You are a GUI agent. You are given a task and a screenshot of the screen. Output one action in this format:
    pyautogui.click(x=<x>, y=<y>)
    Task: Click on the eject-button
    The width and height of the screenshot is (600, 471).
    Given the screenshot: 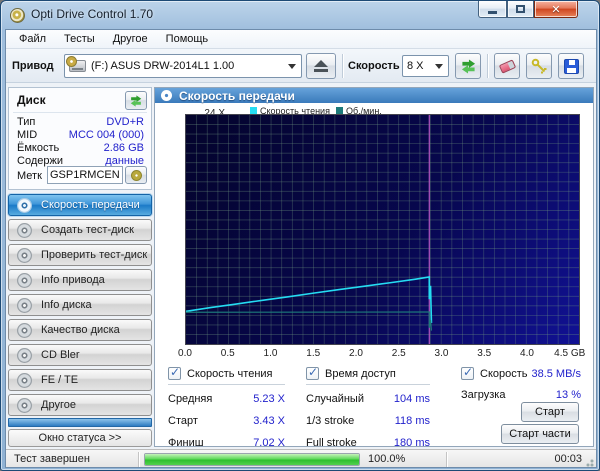 What is the action you would take?
    pyautogui.click(x=321, y=66)
    